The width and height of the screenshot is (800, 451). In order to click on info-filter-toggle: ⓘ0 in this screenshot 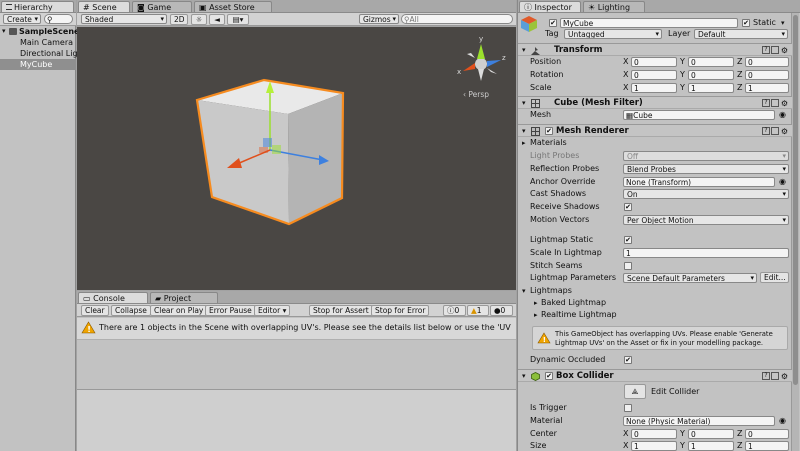, I will do `click(454, 310)`.